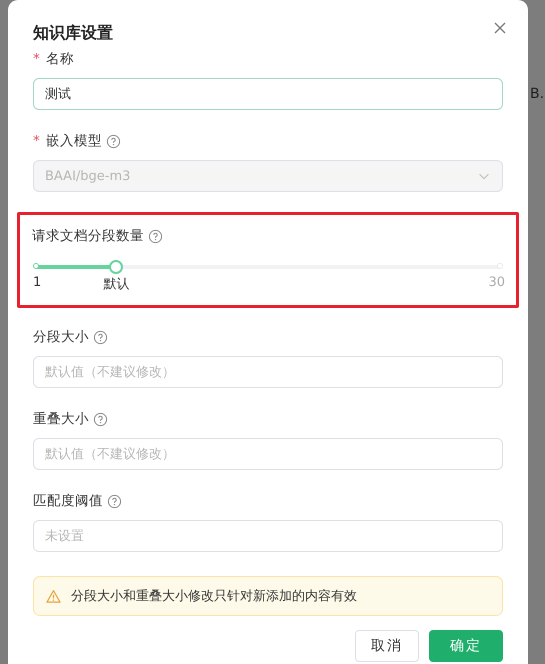 The image size is (545, 664). I want to click on slider-mark: 30, so click(496, 282).